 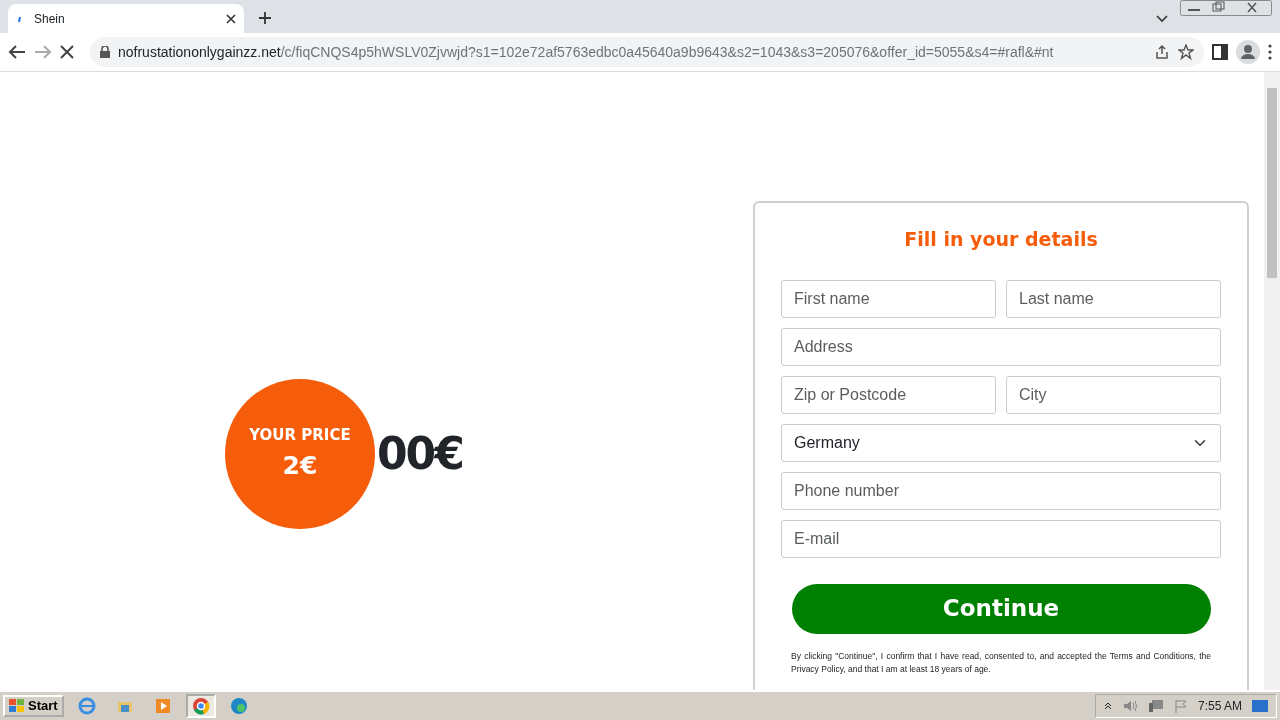 What do you see at coordinates (1155, 706) in the screenshot?
I see `network-icon` at bounding box center [1155, 706].